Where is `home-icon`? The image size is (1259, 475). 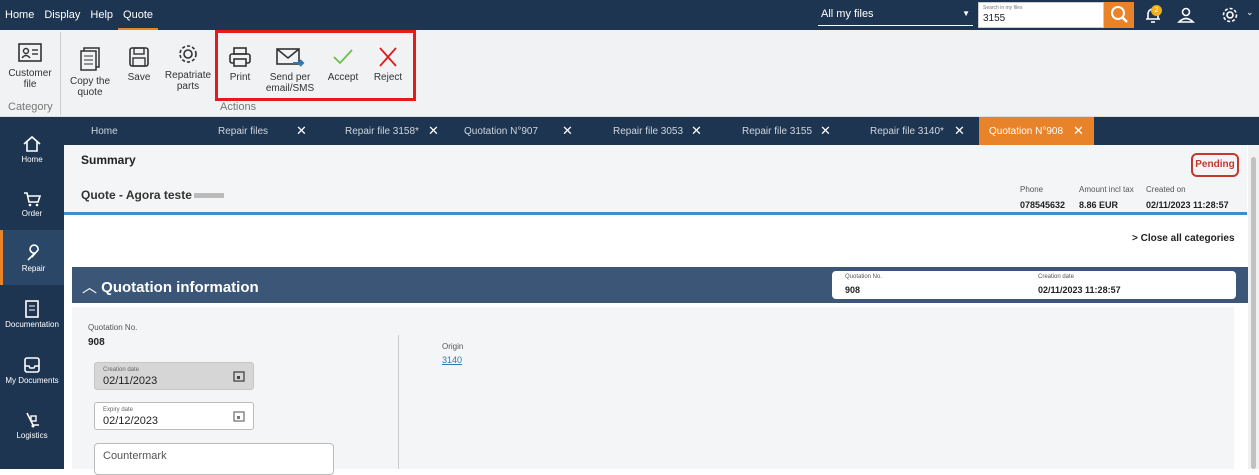 home-icon is located at coordinates (32, 143).